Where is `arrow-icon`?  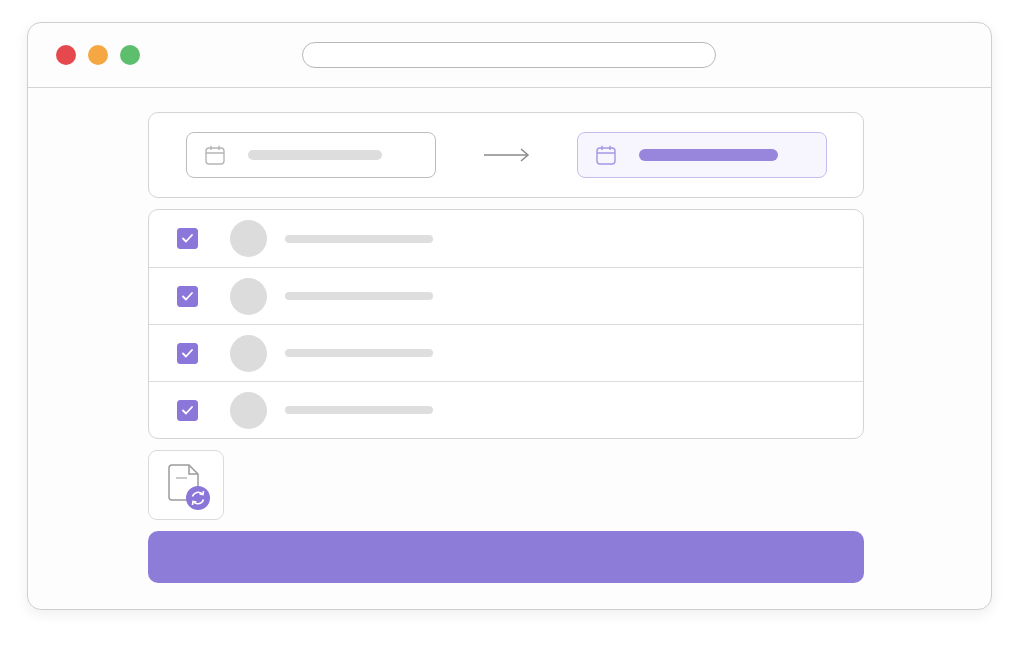
arrow-icon is located at coordinates (507, 155).